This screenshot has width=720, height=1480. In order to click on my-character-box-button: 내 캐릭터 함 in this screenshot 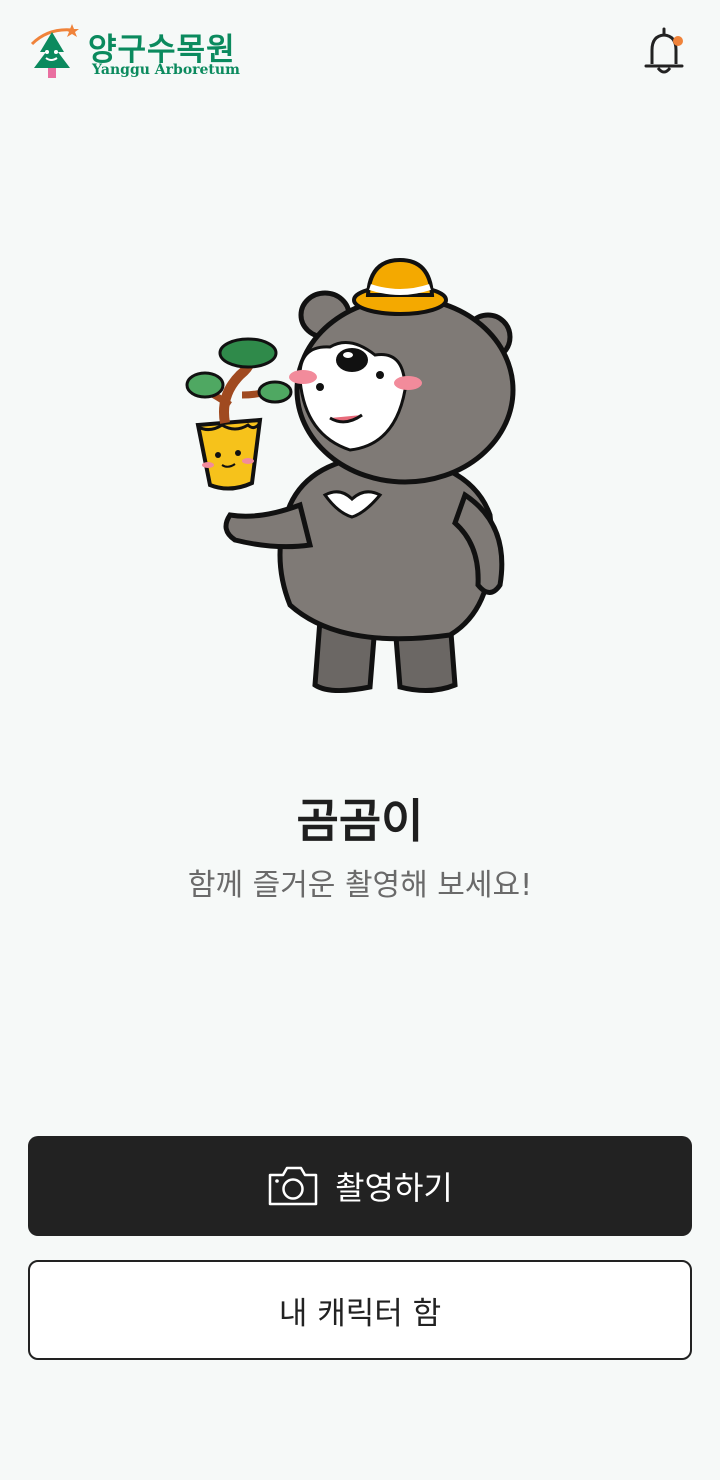, I will do `click(360, 1310)`.